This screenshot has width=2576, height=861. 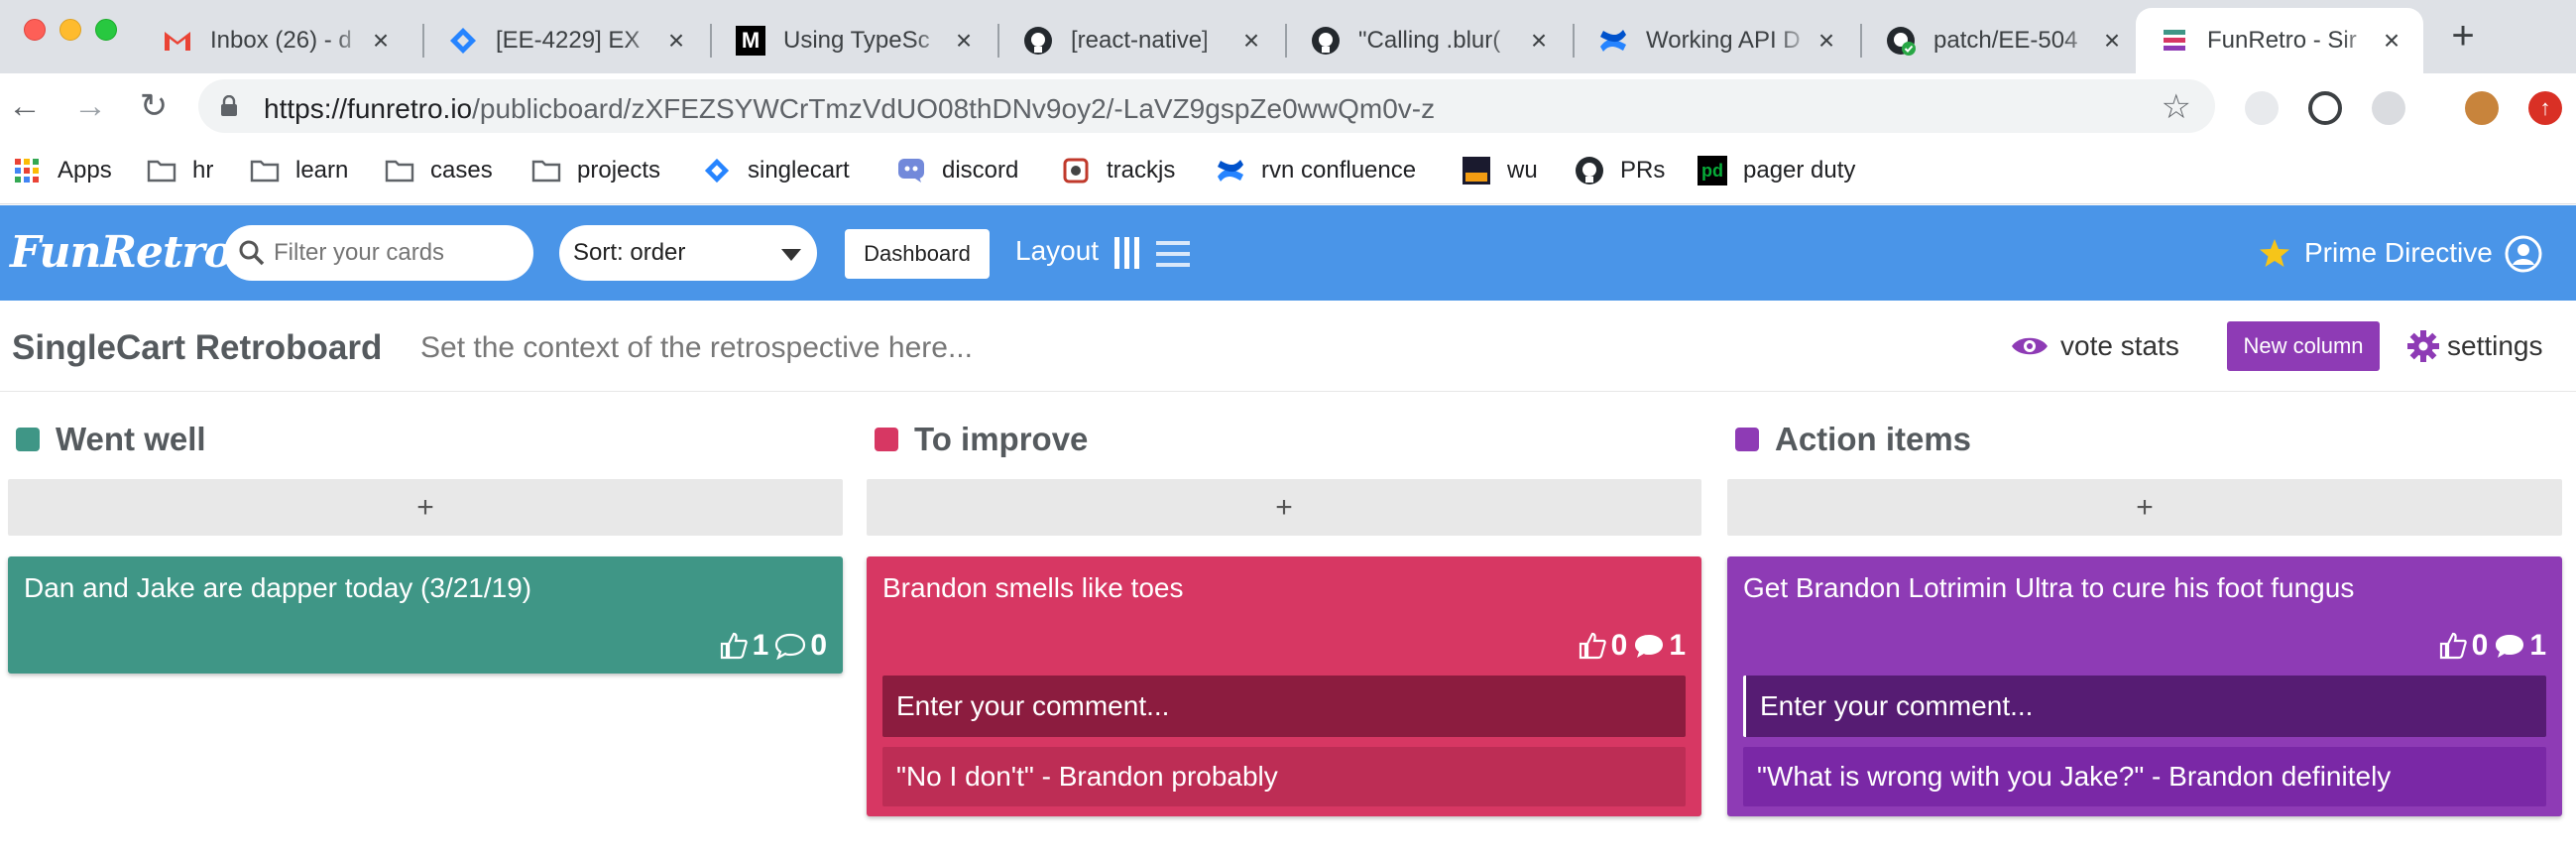 What do you see at coordinates (1620, 170) in the screenshot?
I see `bookmark-prs: PRs` at bounding box center [1620, 170].